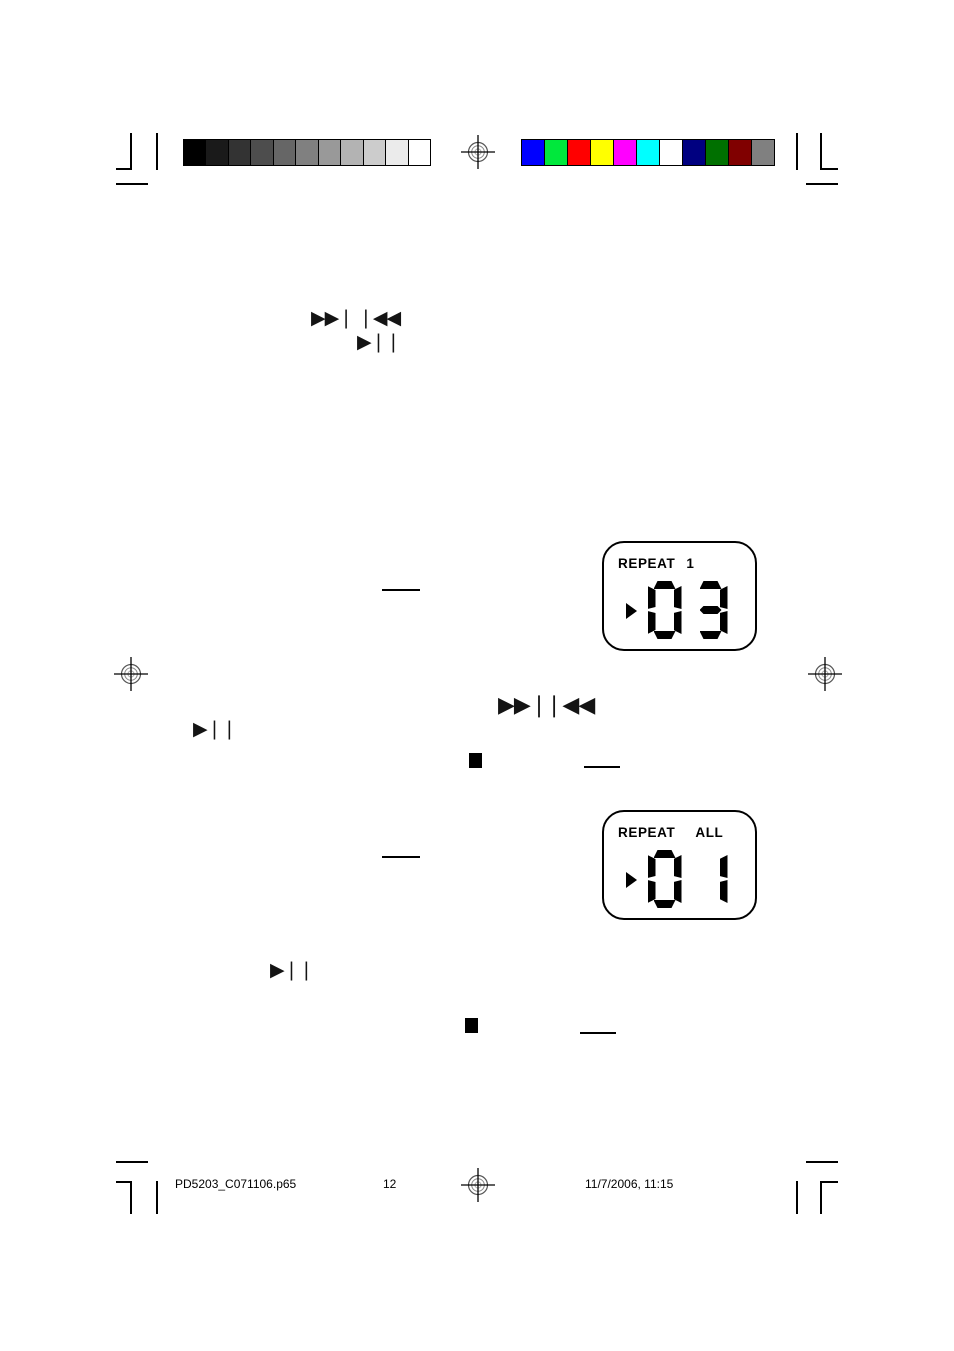 The height and width of the screenshot is (1351, 954). Describe the element at coordinates (236, 1184) in the screenshot. I see `footer-filename: PD5203_C071106.p65` at that location.